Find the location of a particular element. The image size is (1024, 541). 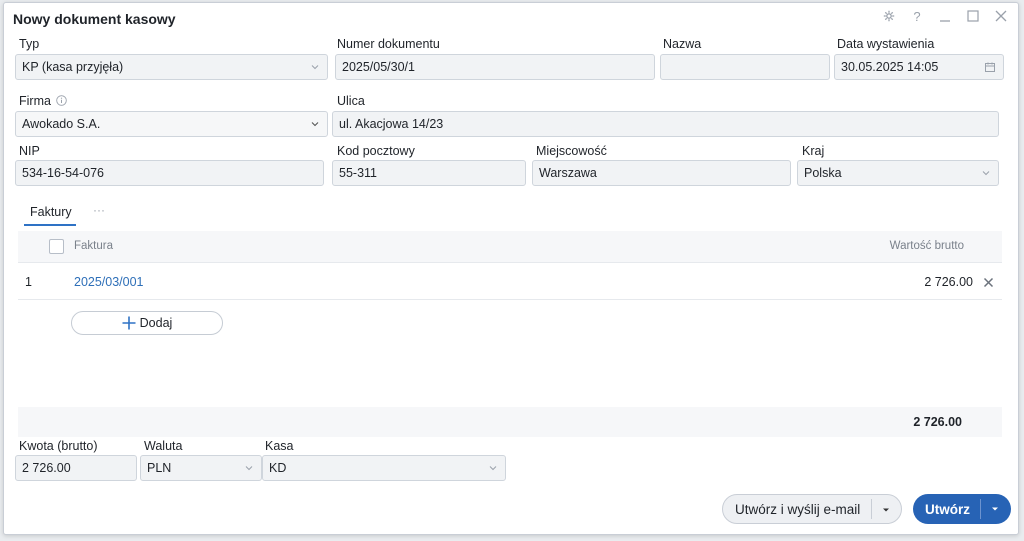

numer-value: 2025/05/30/1 is located at coordinates (378, 67).